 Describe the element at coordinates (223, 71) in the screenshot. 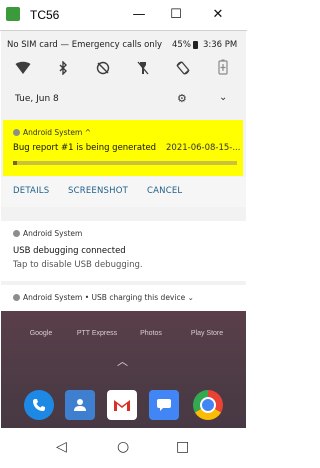

I see `battery-saver-icon` at that location.